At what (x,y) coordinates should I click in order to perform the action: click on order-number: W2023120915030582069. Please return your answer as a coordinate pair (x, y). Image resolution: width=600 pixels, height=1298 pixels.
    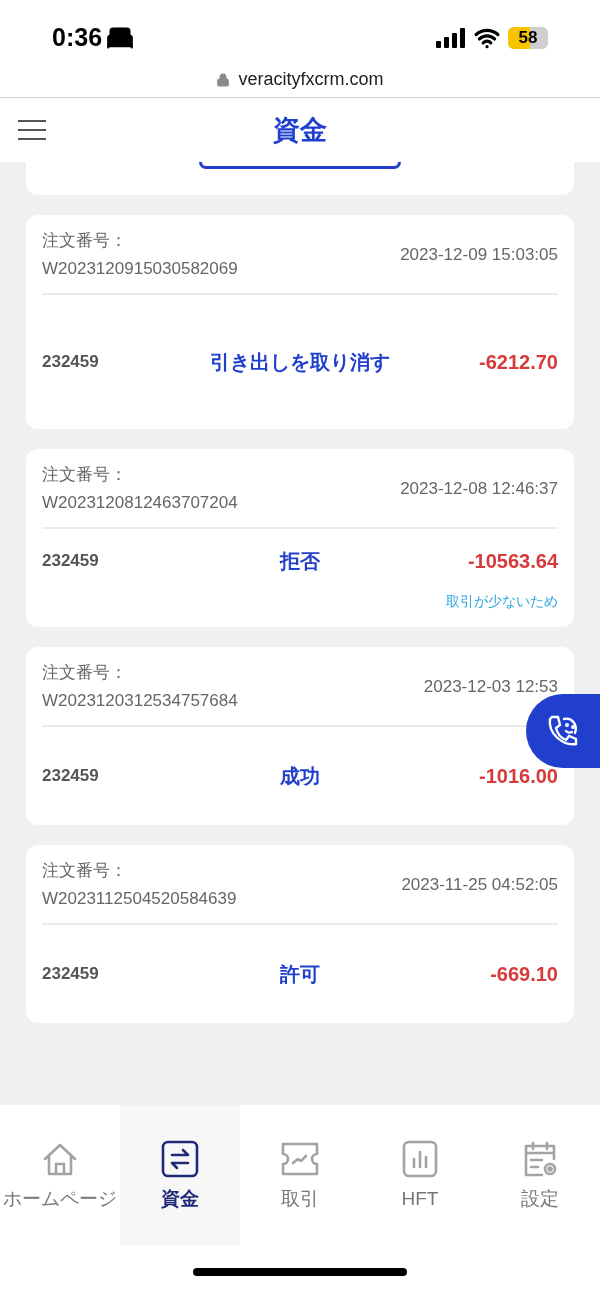
    Looking at the image, I should click on (140, 269).